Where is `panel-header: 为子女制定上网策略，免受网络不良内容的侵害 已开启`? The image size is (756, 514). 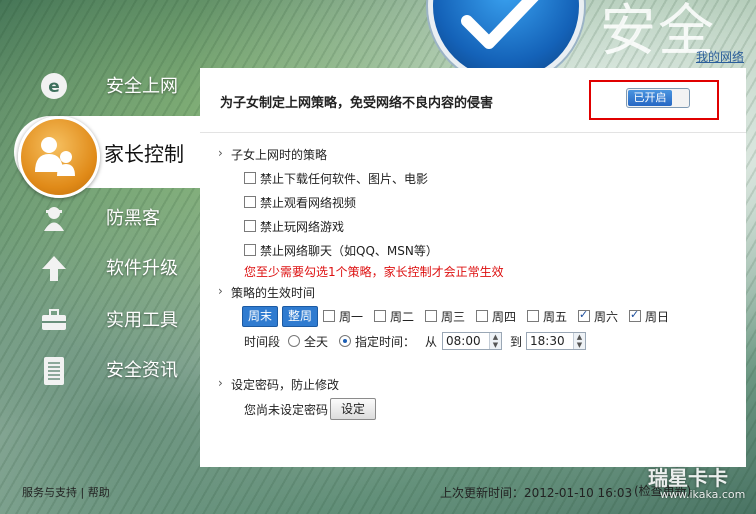 panel-header: 为子女制定上网策略，免受网络不良内容的侵害 已开启 is located at coordinates (473, 100).